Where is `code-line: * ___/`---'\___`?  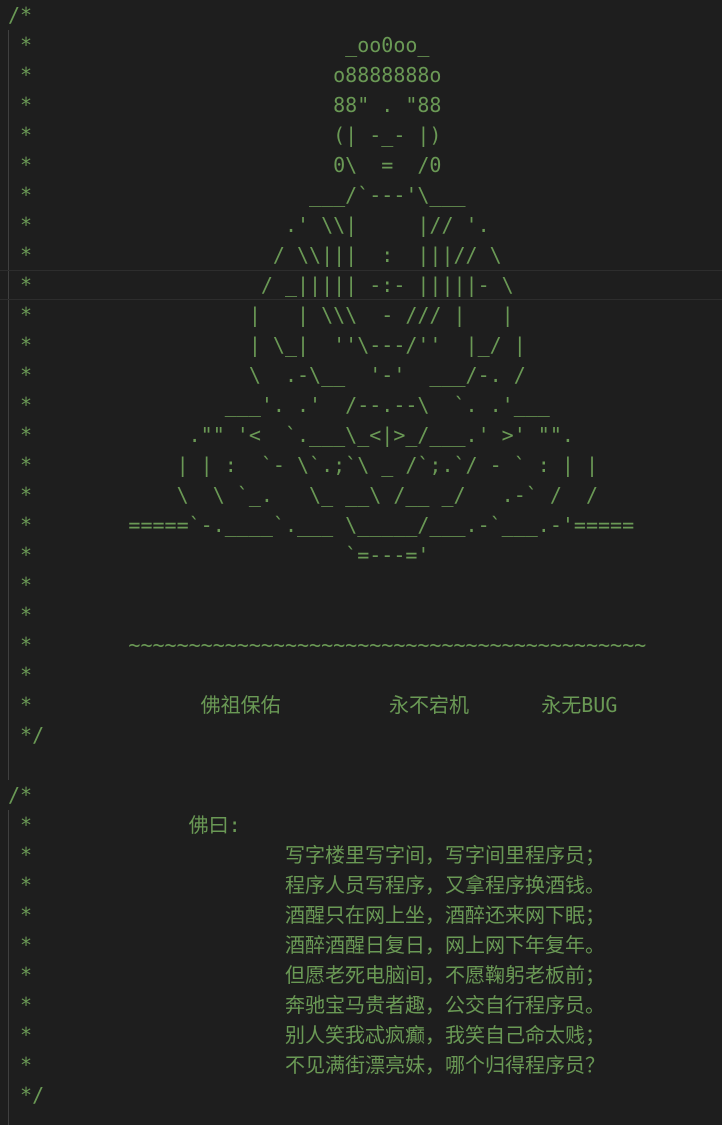 code-line: * ___/`---'\___ is located at coordinates (361, 195).